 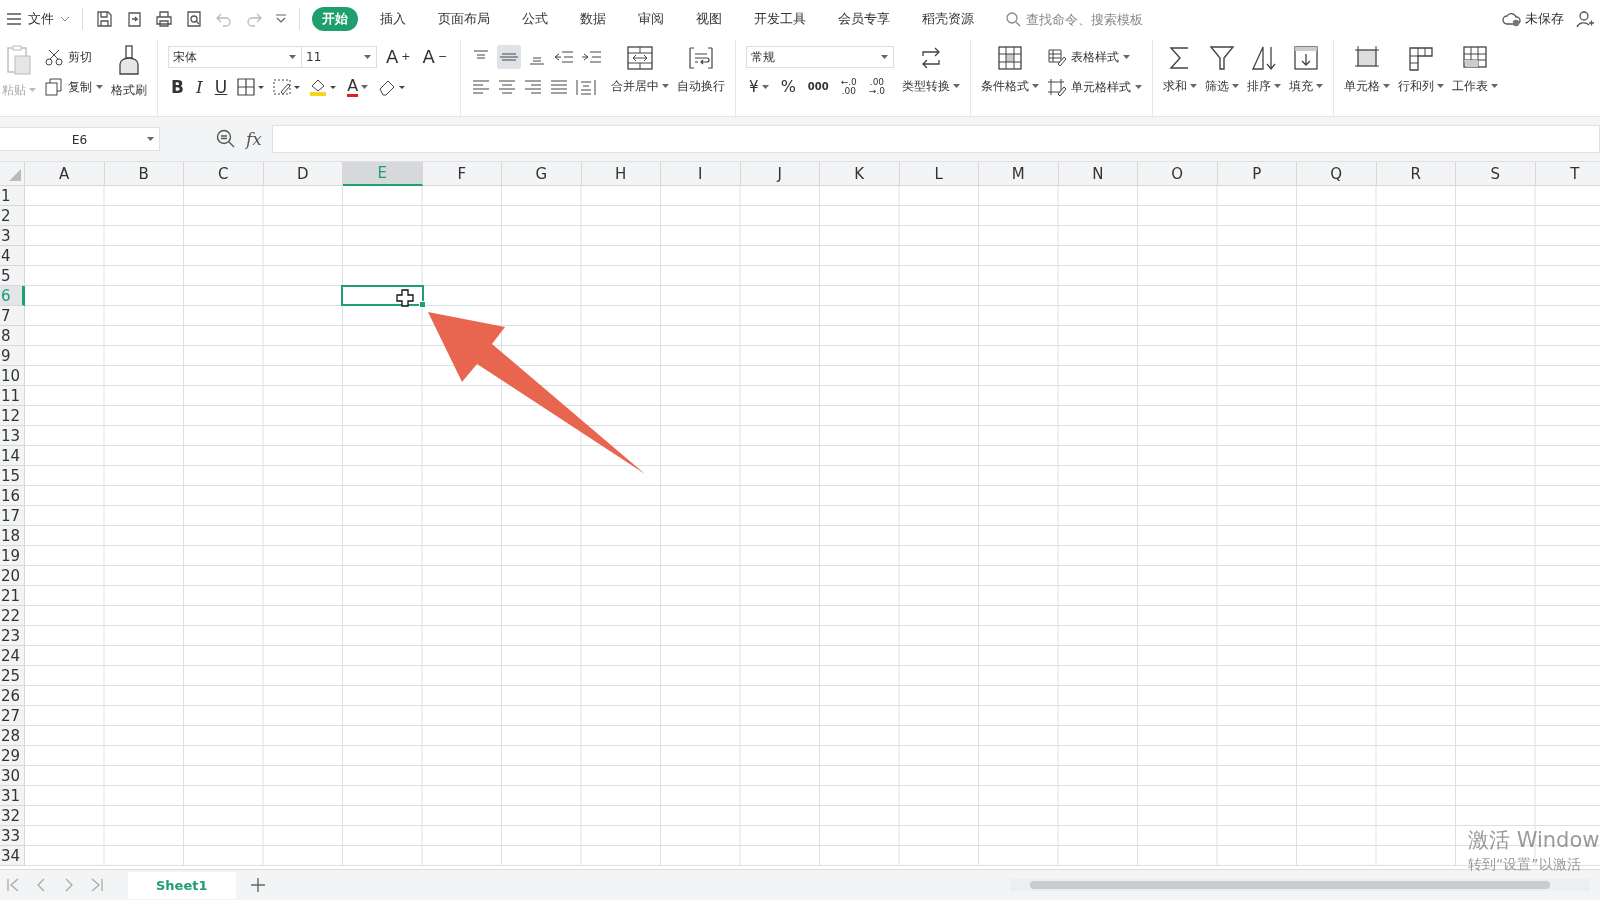 I want to click on row-header: 9, so click(x=12, y=356).